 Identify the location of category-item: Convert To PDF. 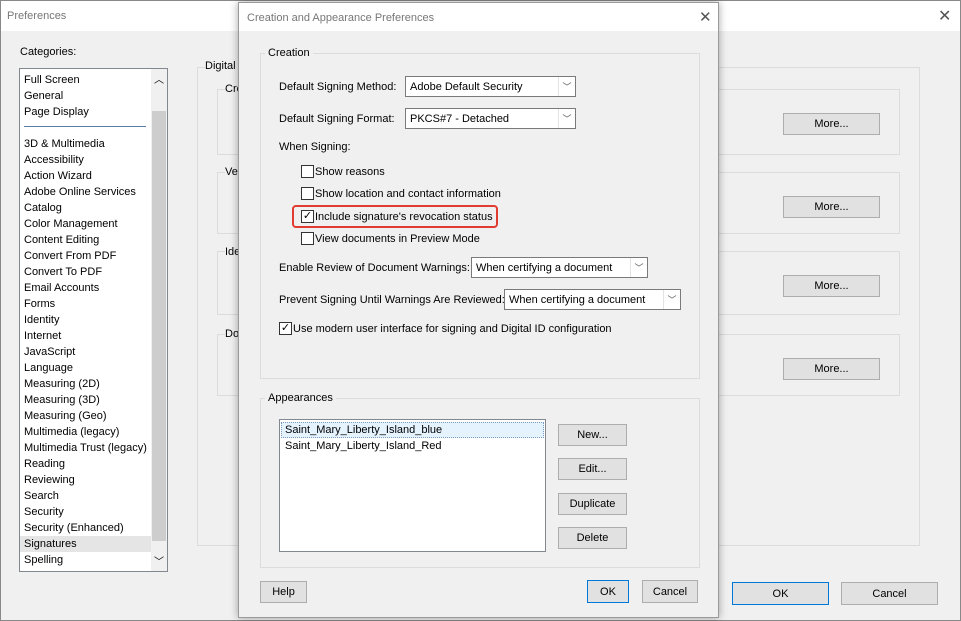
(85, 272).